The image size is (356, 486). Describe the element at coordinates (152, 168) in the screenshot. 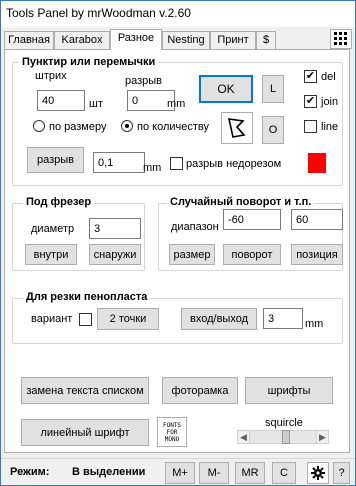

I see `gap-unit: mm` at that location.